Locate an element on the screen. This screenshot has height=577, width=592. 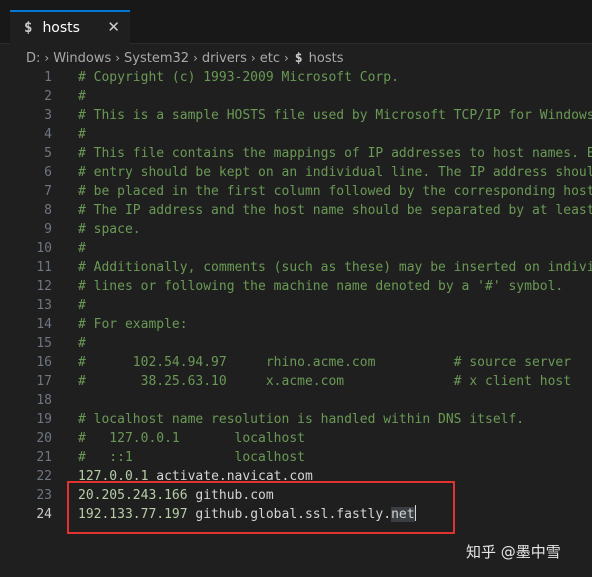
line-number: 1 is located at coordinates (48, 77).